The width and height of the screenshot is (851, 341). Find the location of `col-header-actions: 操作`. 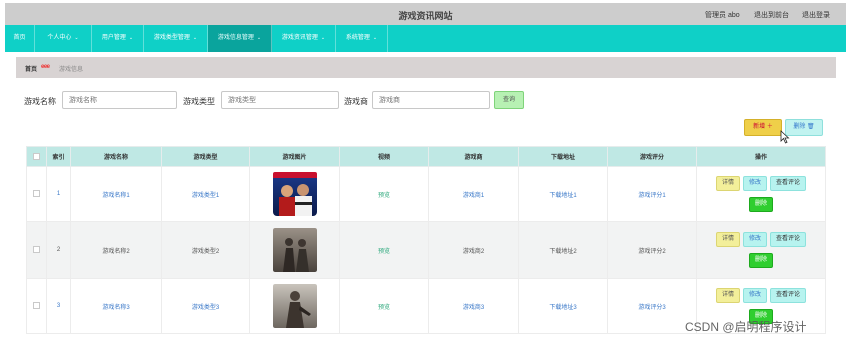

col-header-actions: 操作 is located at coordinates (761, 156).